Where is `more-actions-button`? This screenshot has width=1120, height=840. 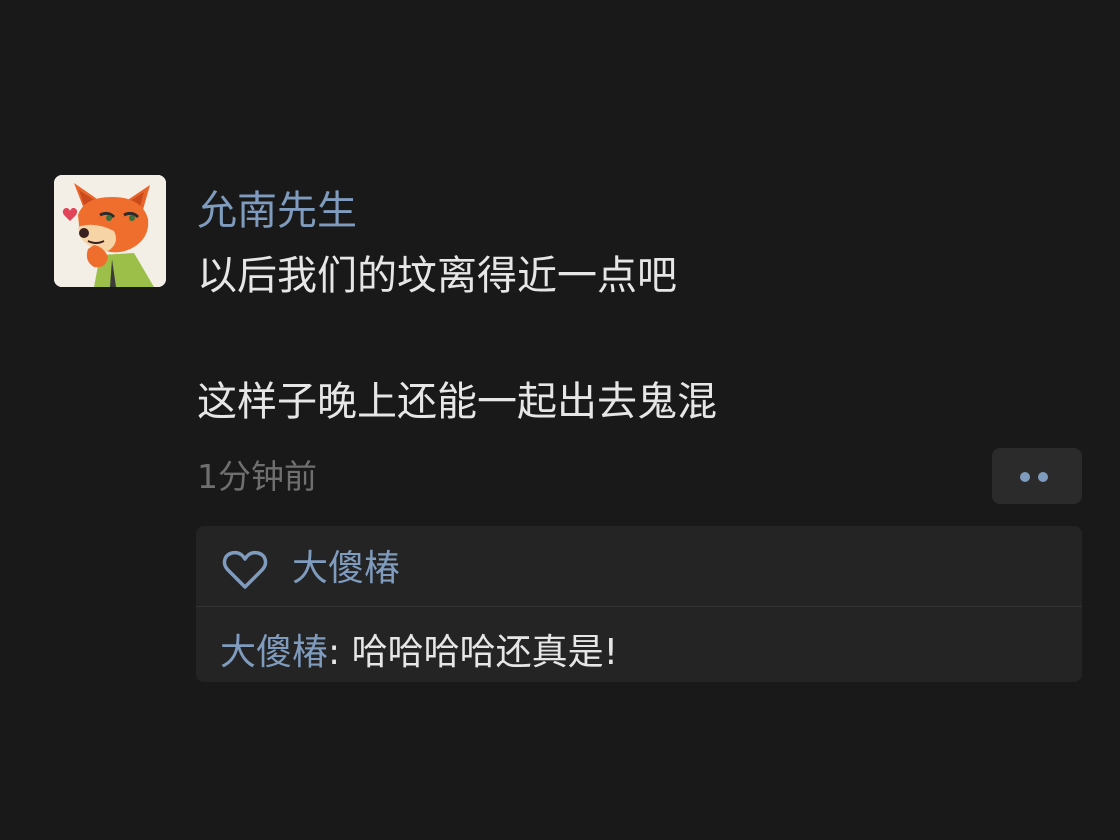
more-actions-button is located at coordinates (1037, 476).